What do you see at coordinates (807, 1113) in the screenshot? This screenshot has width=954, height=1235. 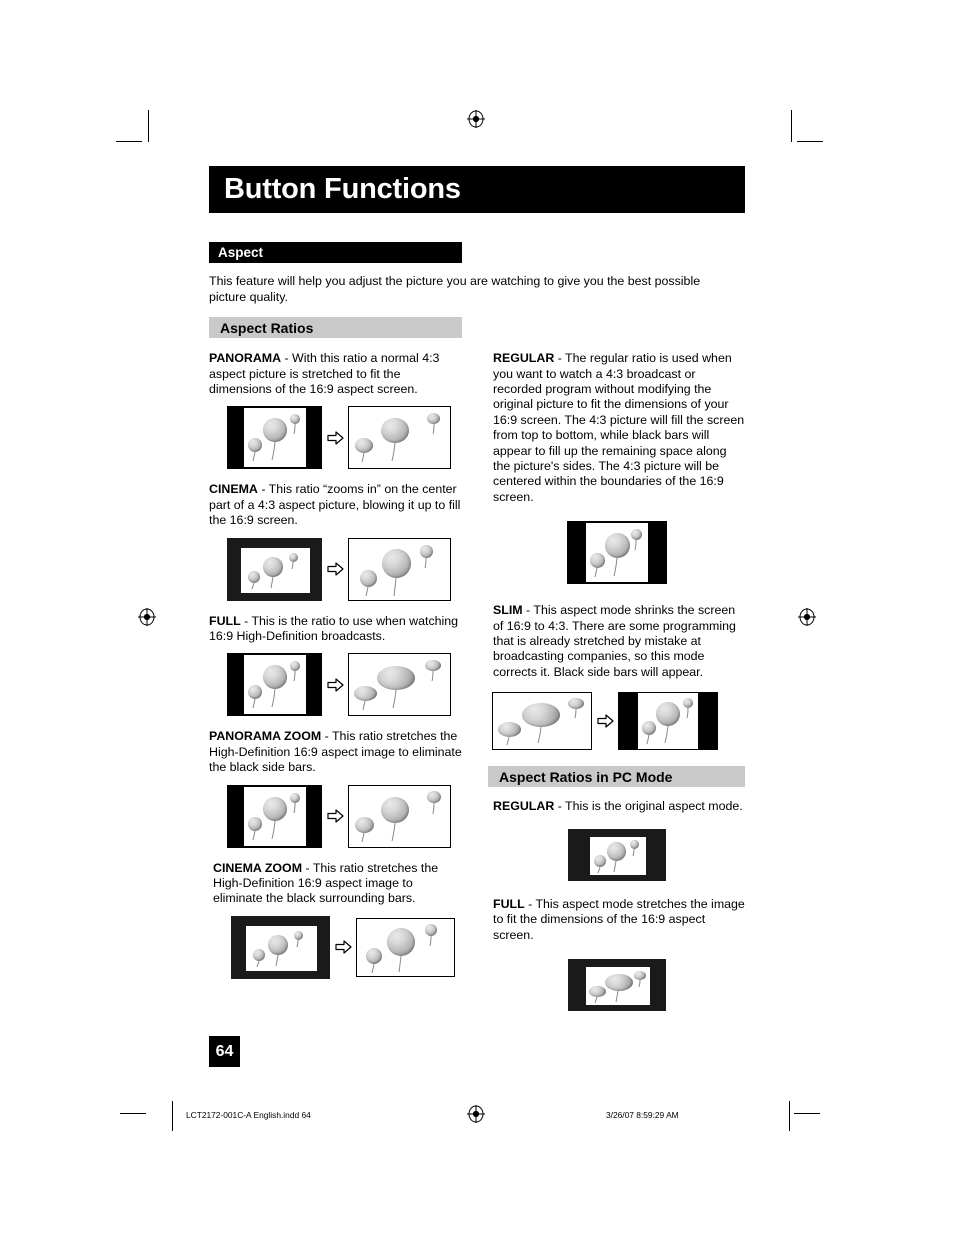 I see `footer-rule-right` at bounding box center [807, 1113].